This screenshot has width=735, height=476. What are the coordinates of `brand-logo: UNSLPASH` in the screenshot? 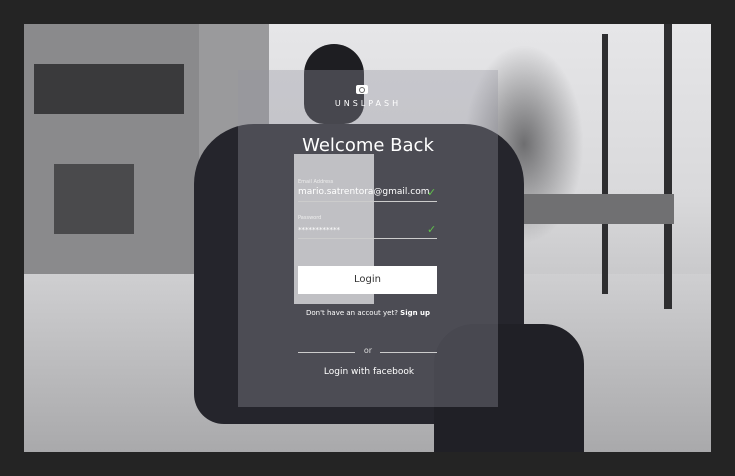 It's located at (368, 103).